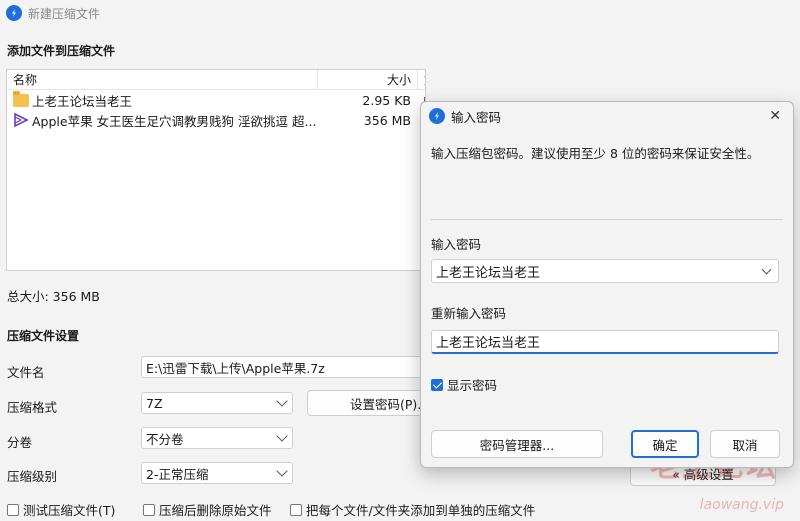 The height and width of the screenshot is (521, 800). What do you see at coordinates (43, 336) in the screenshot?
I see `settings-heading: 压缩文件设置` at bounding box center [43, 336].